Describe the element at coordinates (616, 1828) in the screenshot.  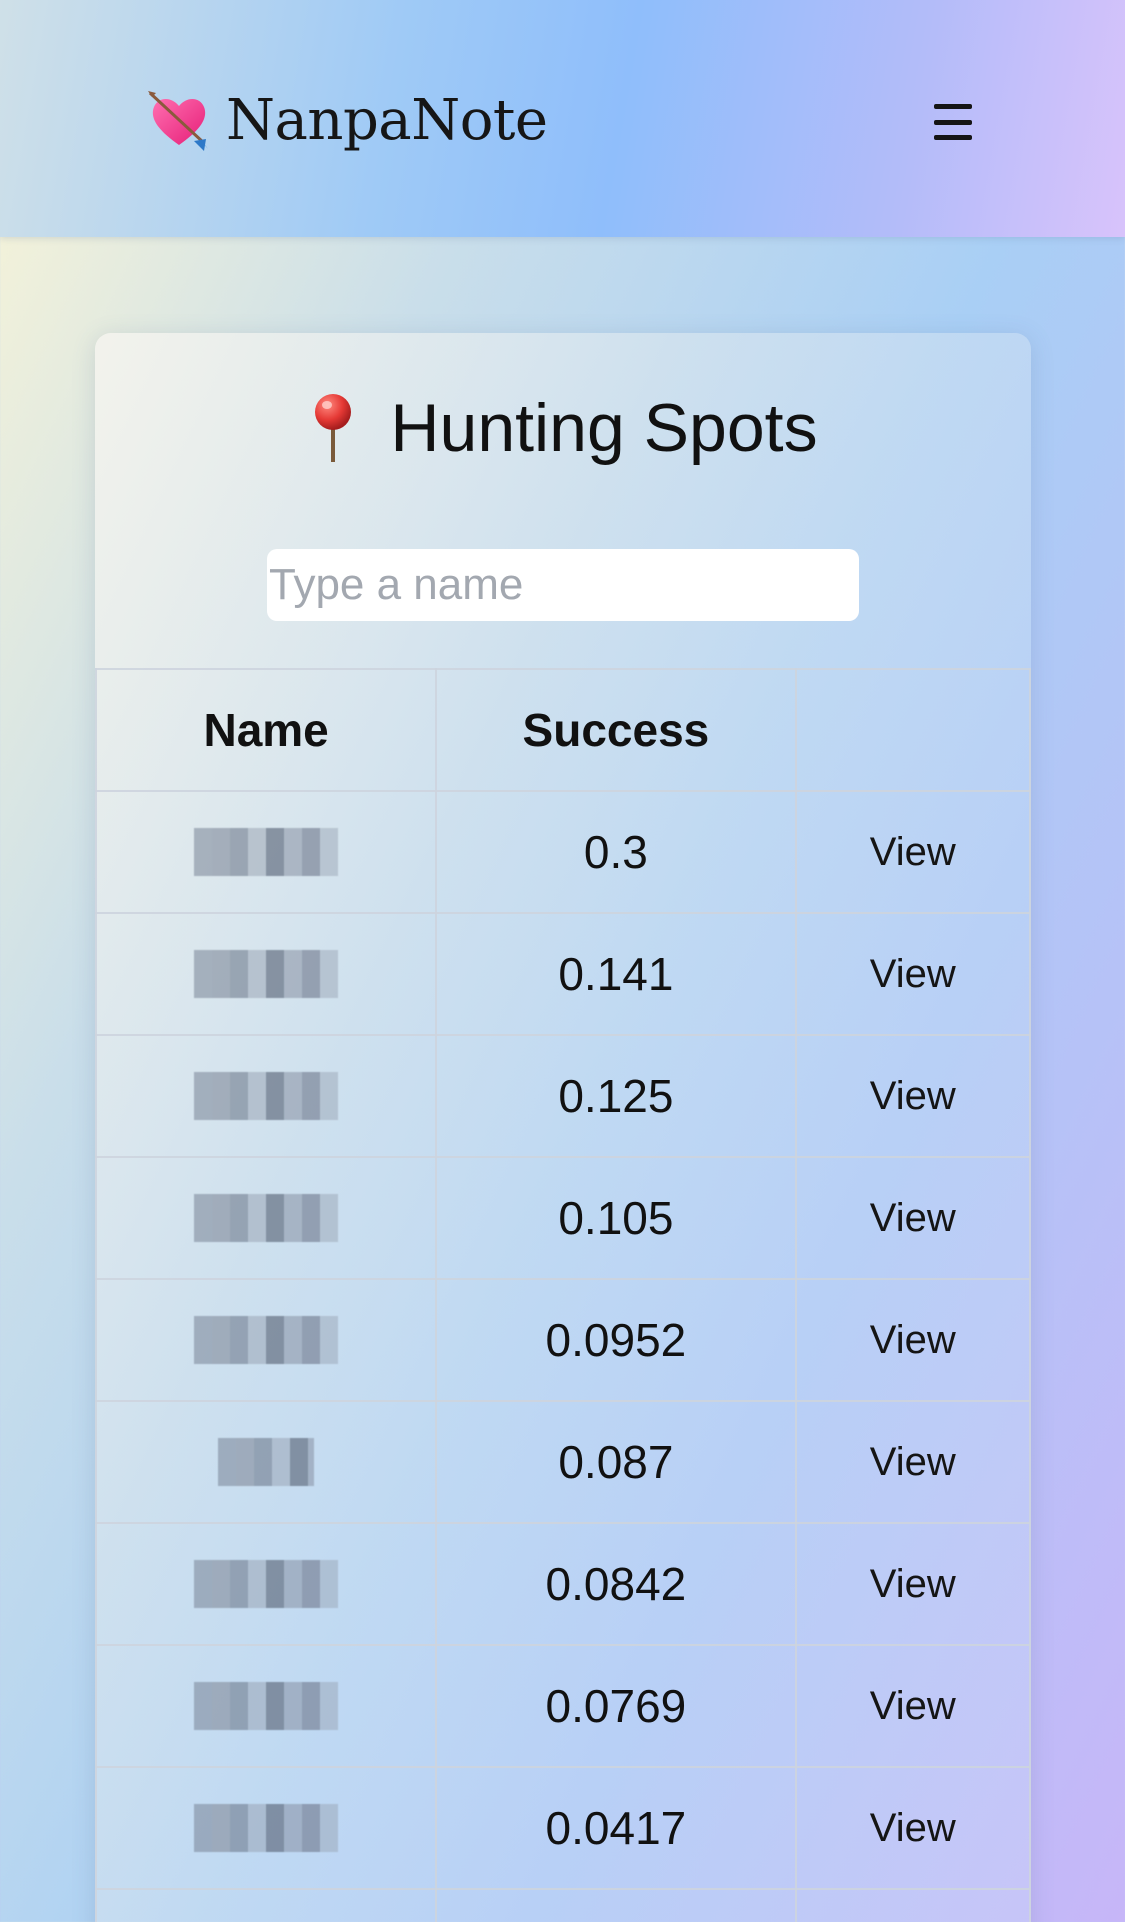
I see `success-cell: 0.0417` at that location.